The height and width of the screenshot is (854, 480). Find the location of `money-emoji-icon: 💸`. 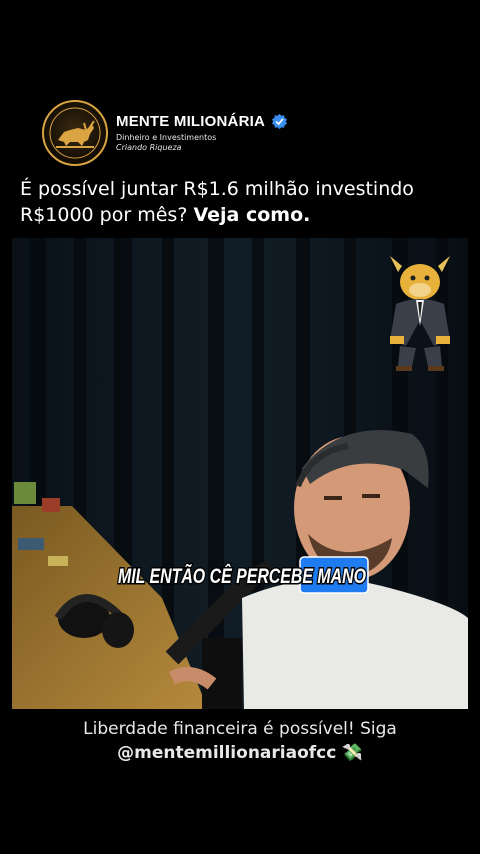

money-emoji-icon: 💸 is located at coordinates (352, 753).